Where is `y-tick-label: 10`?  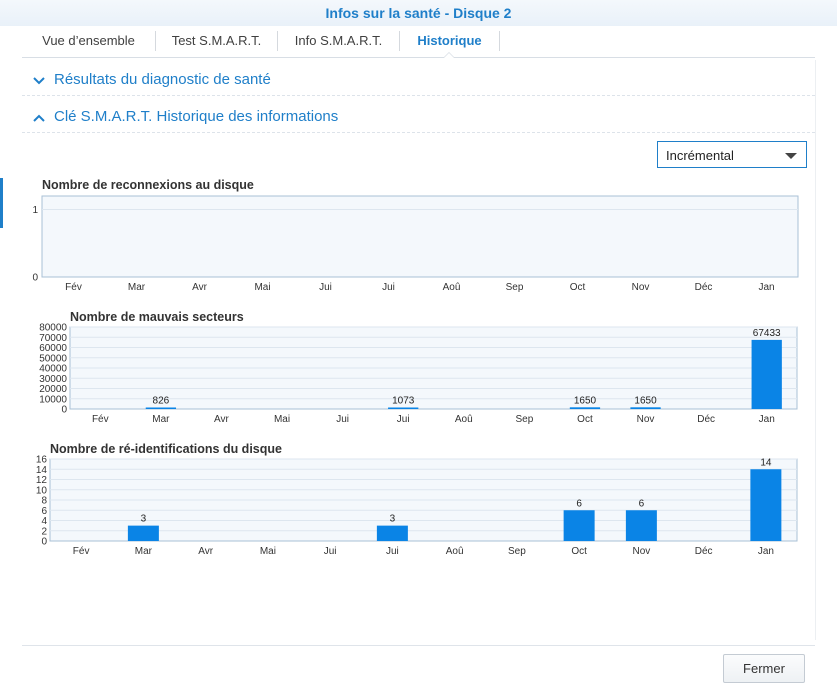
y-tick-label: 10 is located at coordinates (42, 490).